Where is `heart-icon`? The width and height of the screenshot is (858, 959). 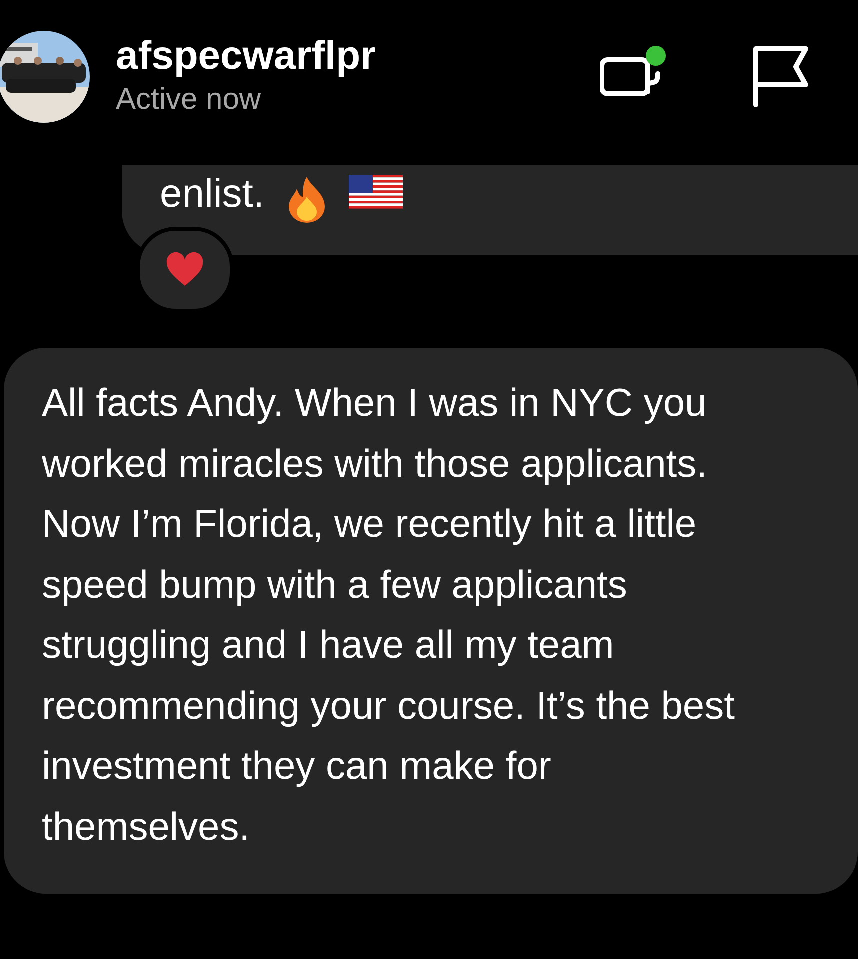
heart-icon is located at coordinates (185, 270).